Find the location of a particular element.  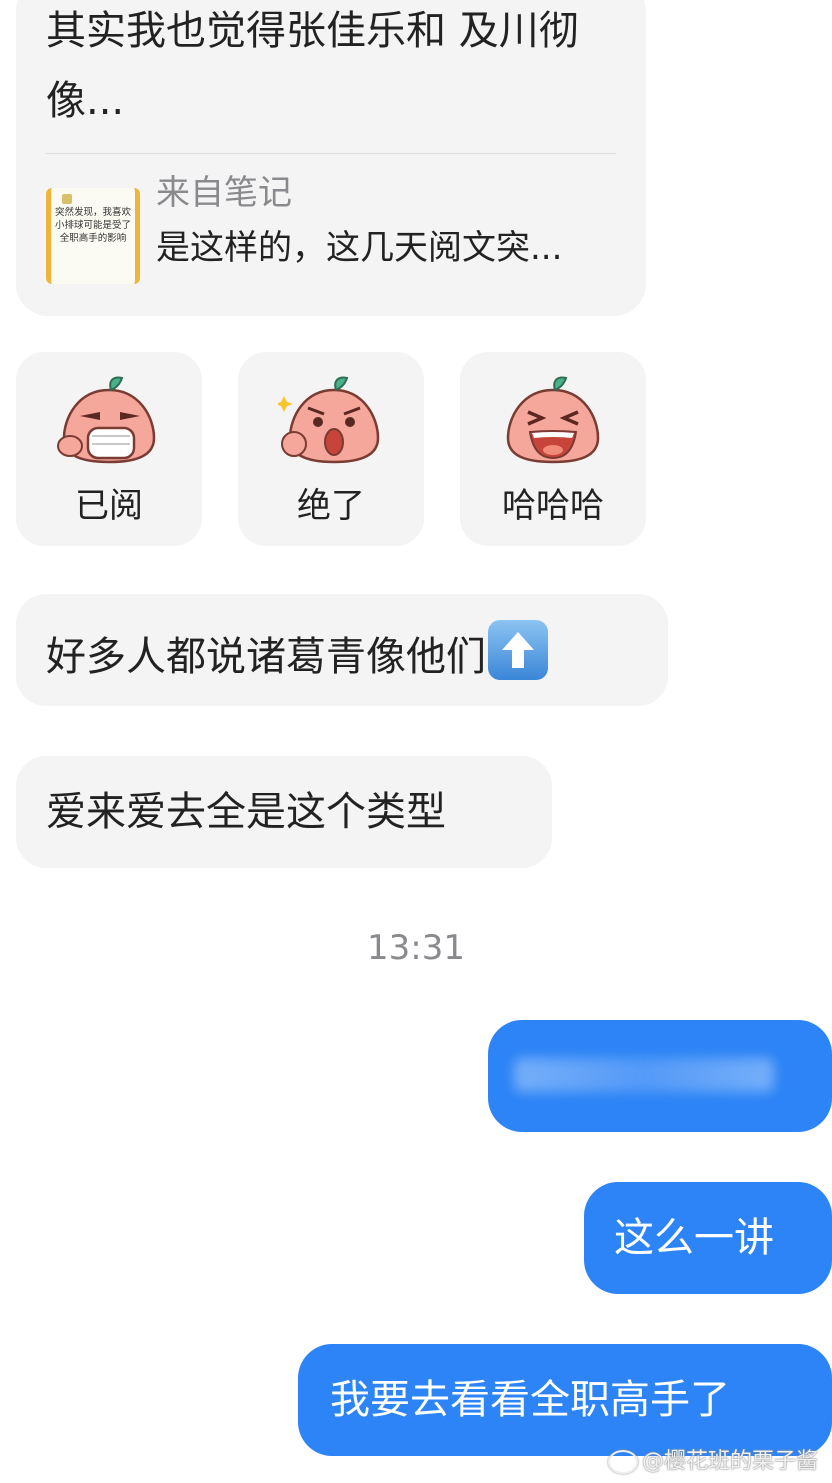

outgoing-message: 这么一讲 is located at coordinates (708, 1238).